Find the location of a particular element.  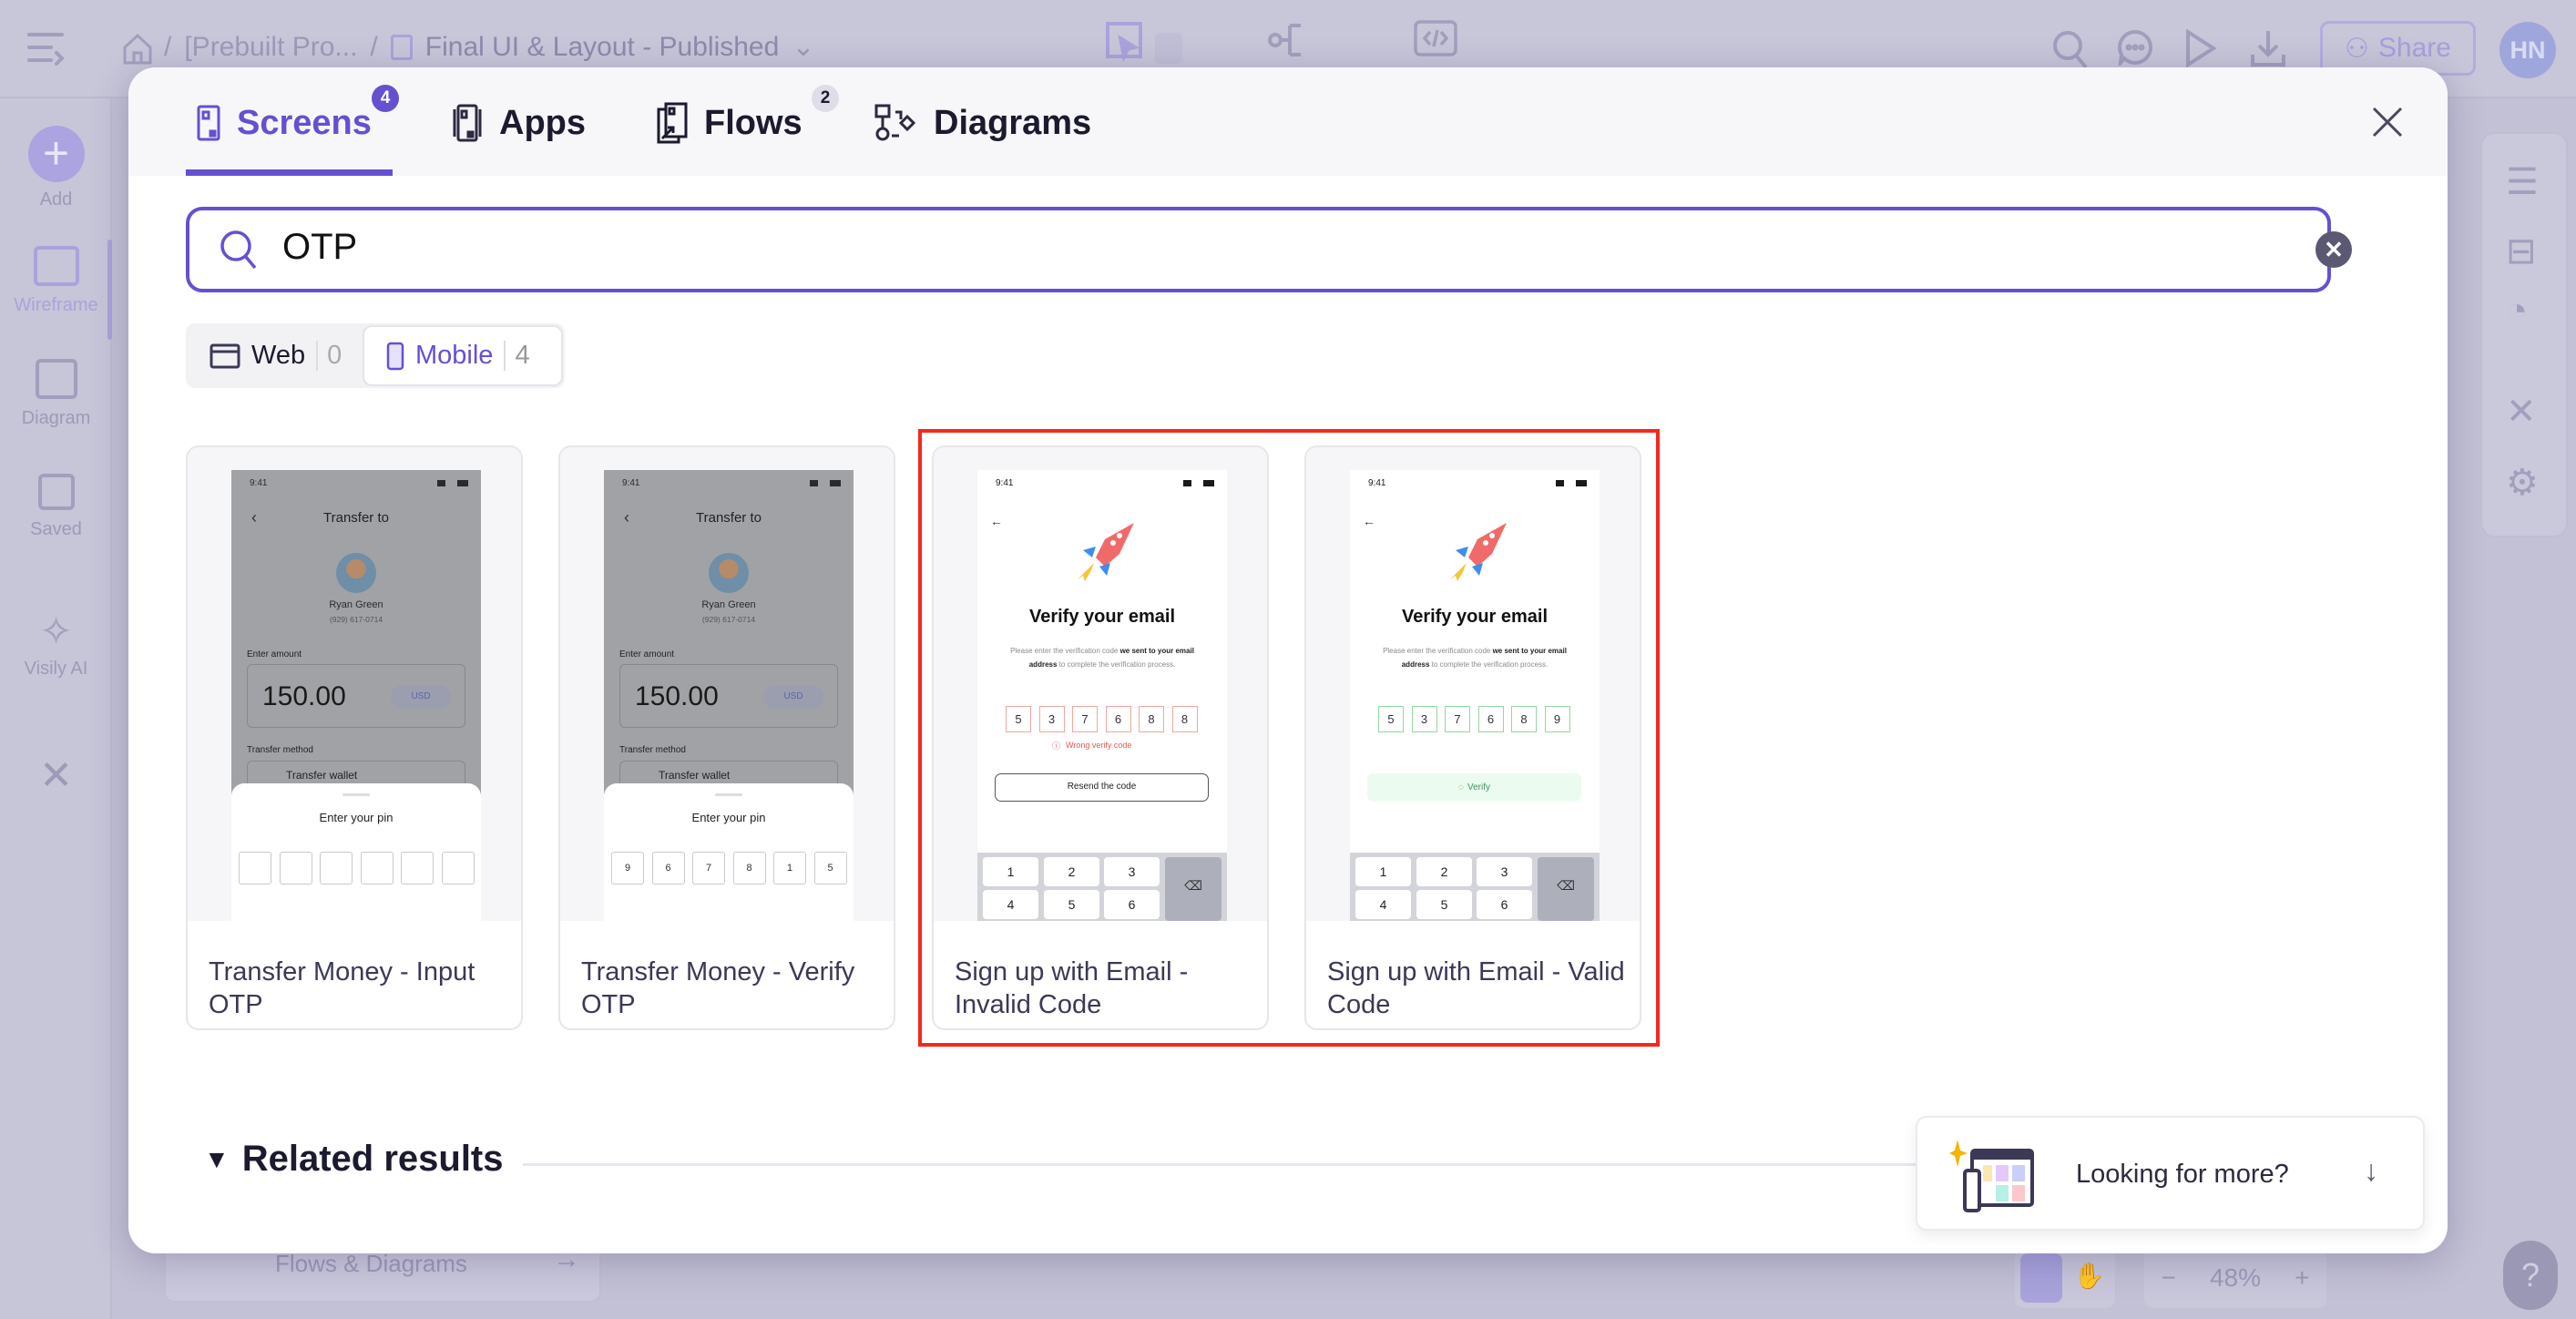

sliders-icon: ☰ is located at coordinates (2522, 182).